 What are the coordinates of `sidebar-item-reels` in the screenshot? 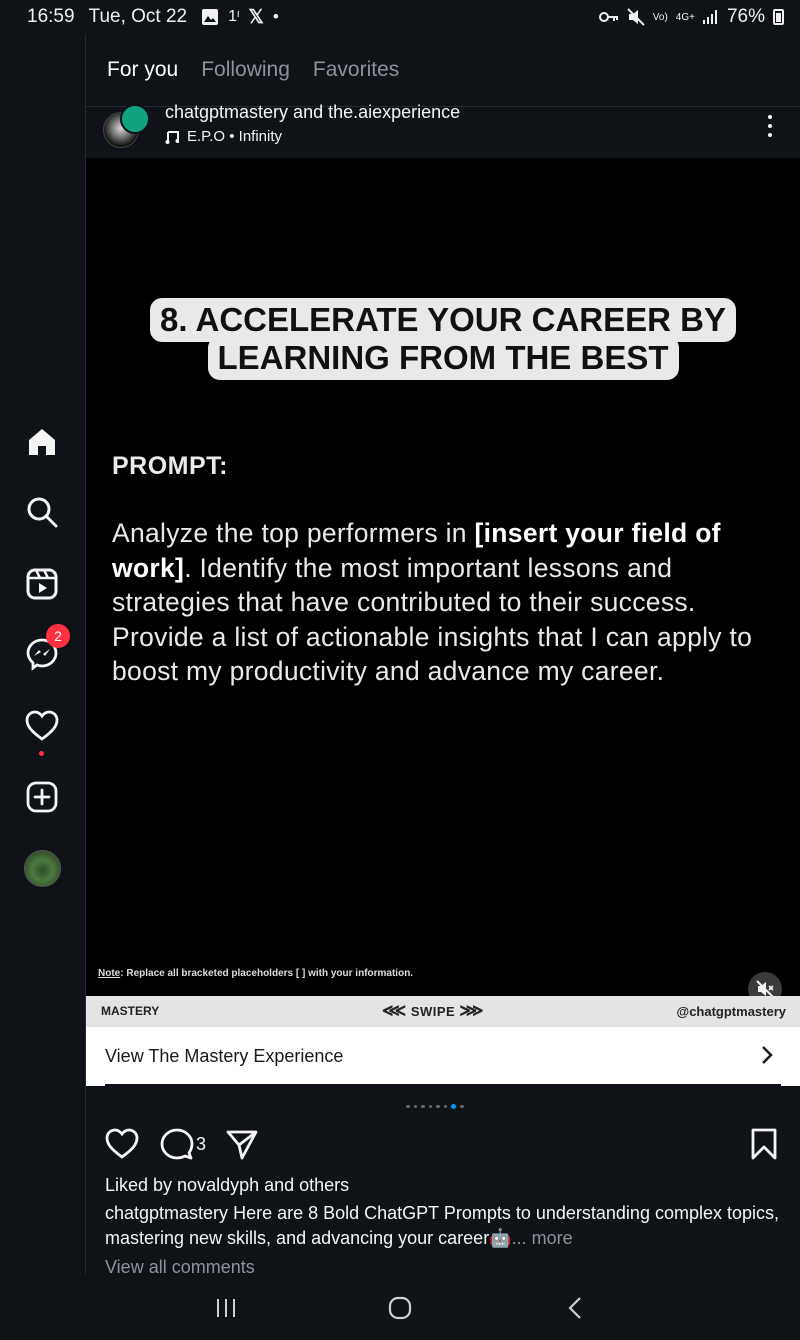 It's located at (42, 584).